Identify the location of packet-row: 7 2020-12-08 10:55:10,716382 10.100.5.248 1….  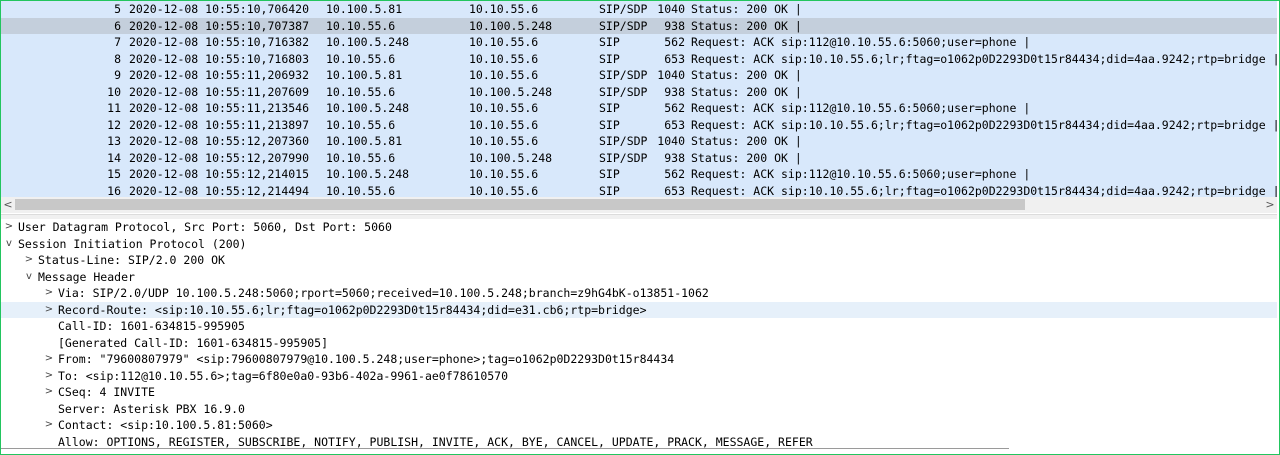
(639, 42).